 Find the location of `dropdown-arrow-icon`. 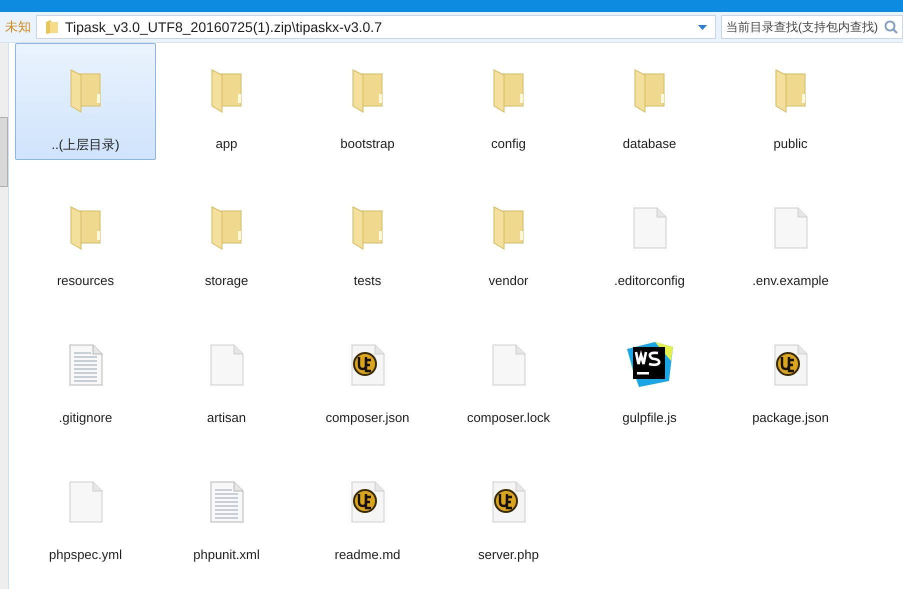

dropdown-arrow-icon is located at coordinates (702, 27).